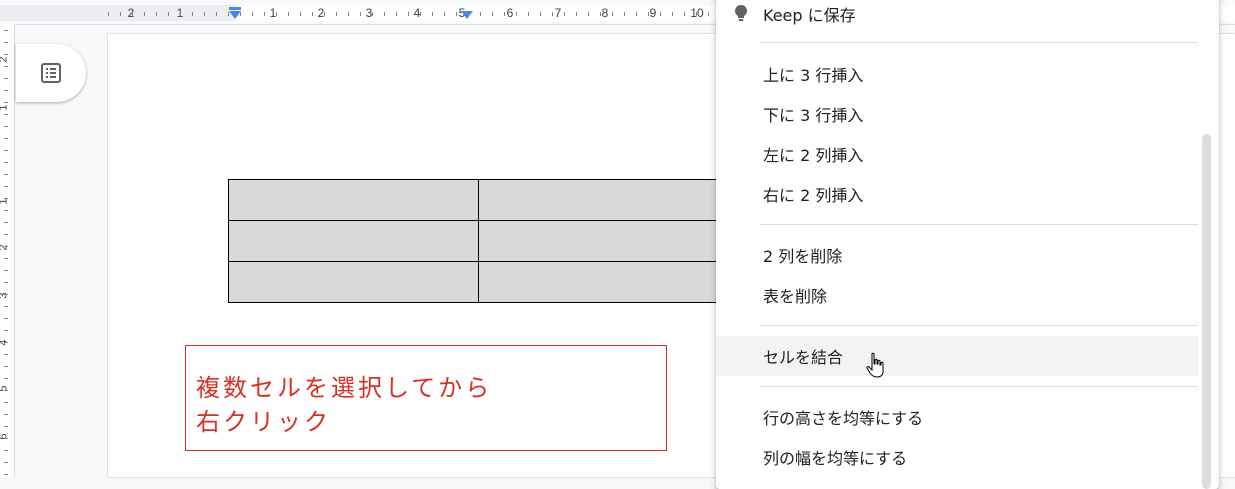  Describe the element at coordinates (957, 74) in the screenshot. I see `menu-item-insert-rows-above: 上に 3 行挿入` at that location.